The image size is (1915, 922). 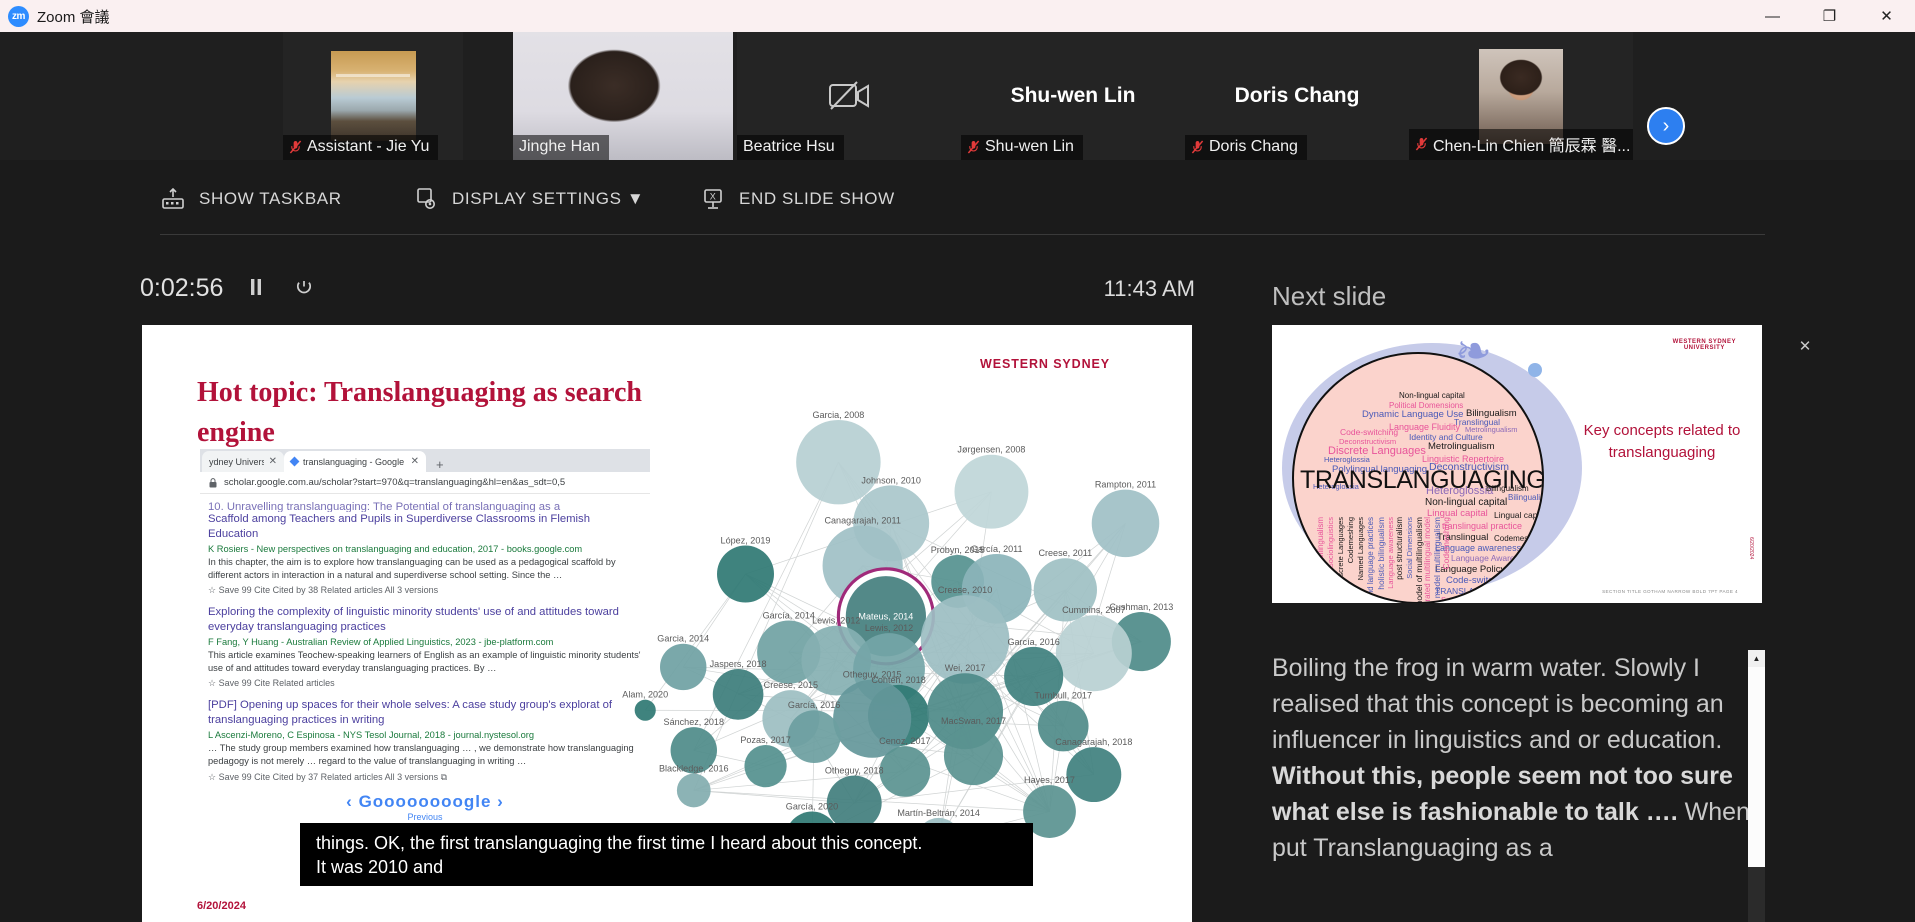 I want to click on notes-scrollbar: ▲, so click(x=1756, y=786).